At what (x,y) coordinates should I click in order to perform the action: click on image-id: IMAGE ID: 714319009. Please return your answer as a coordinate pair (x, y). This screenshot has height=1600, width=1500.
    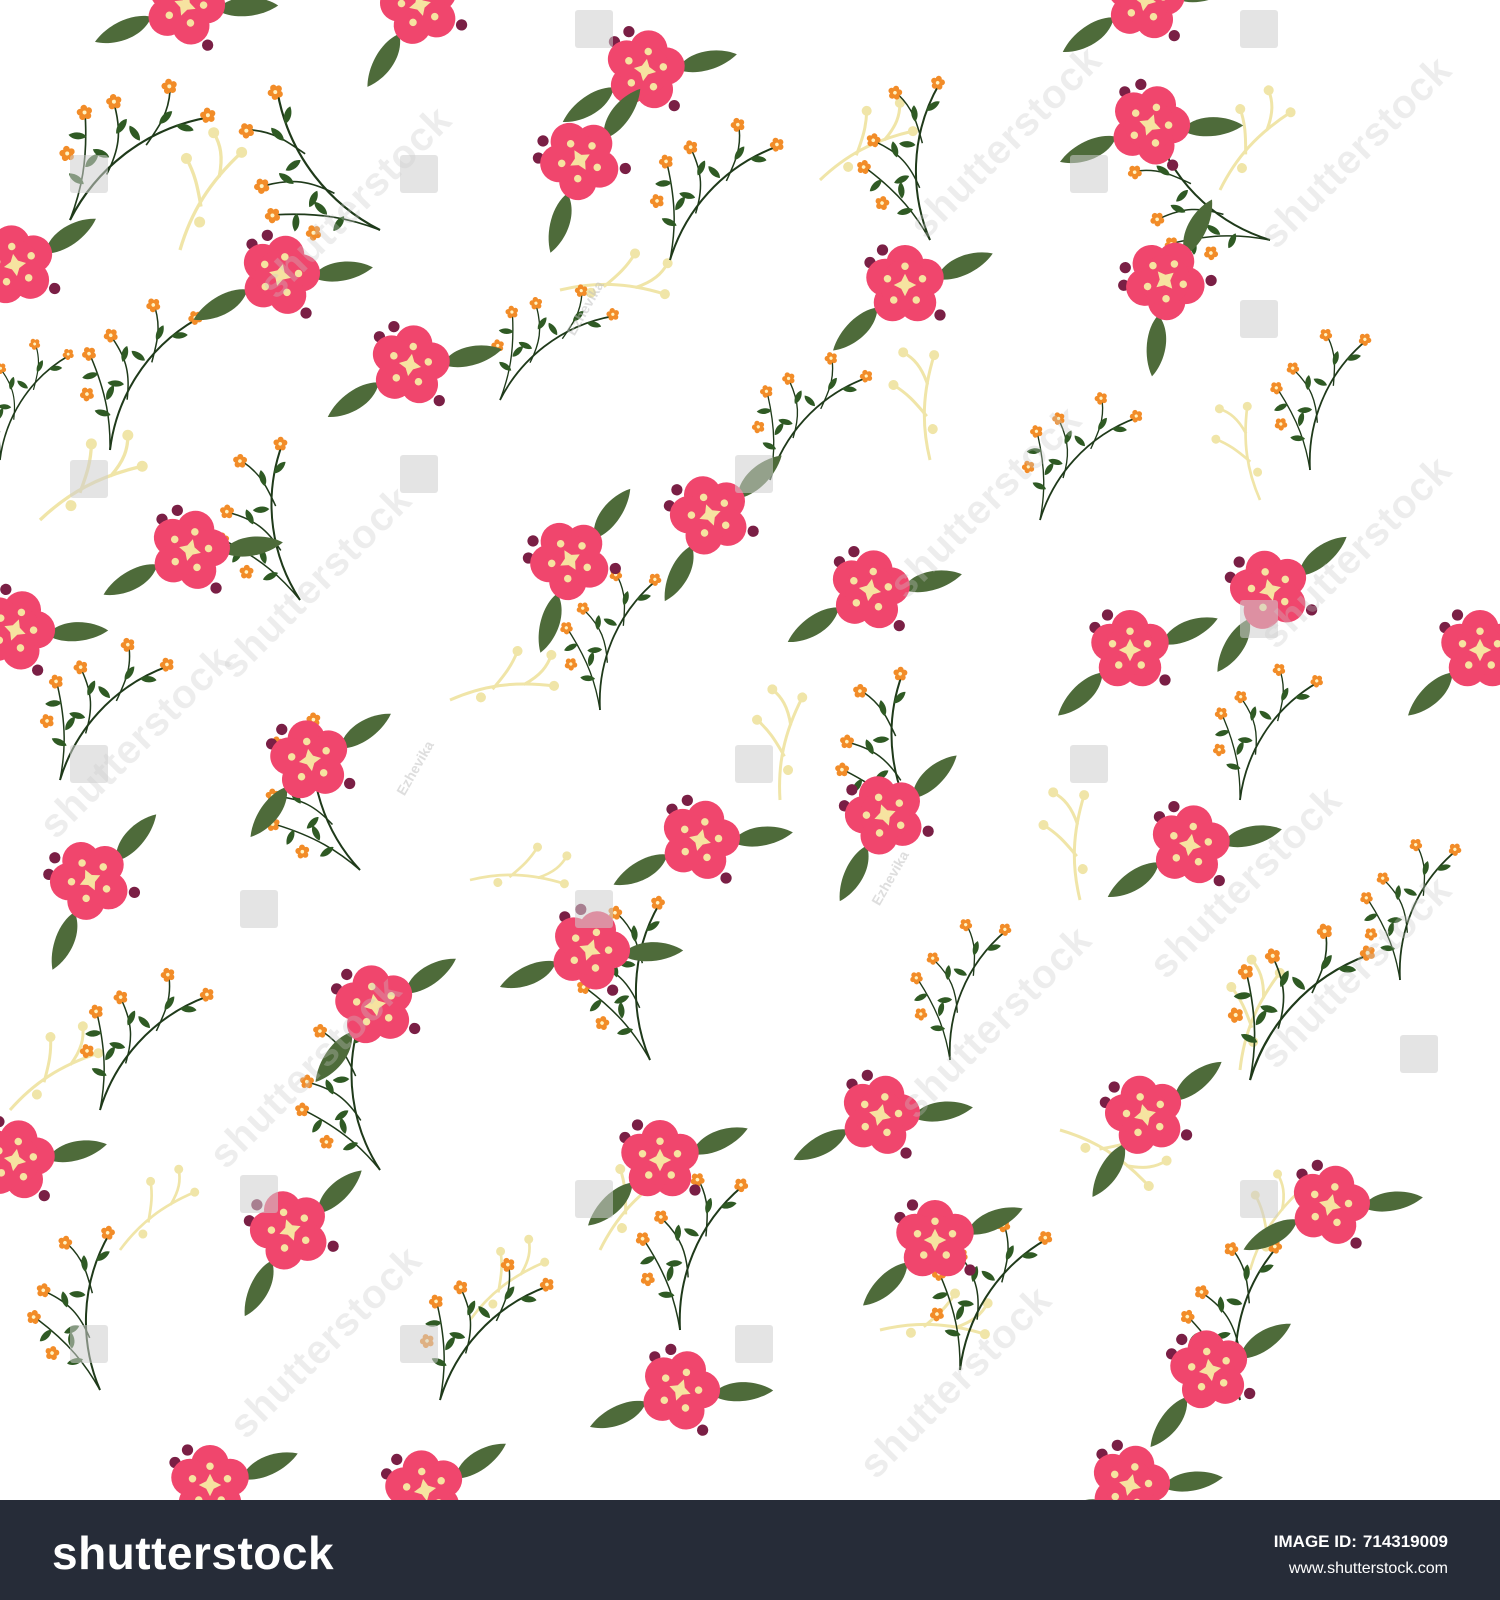
    Looking at the image, I should click on (1361, 1542).